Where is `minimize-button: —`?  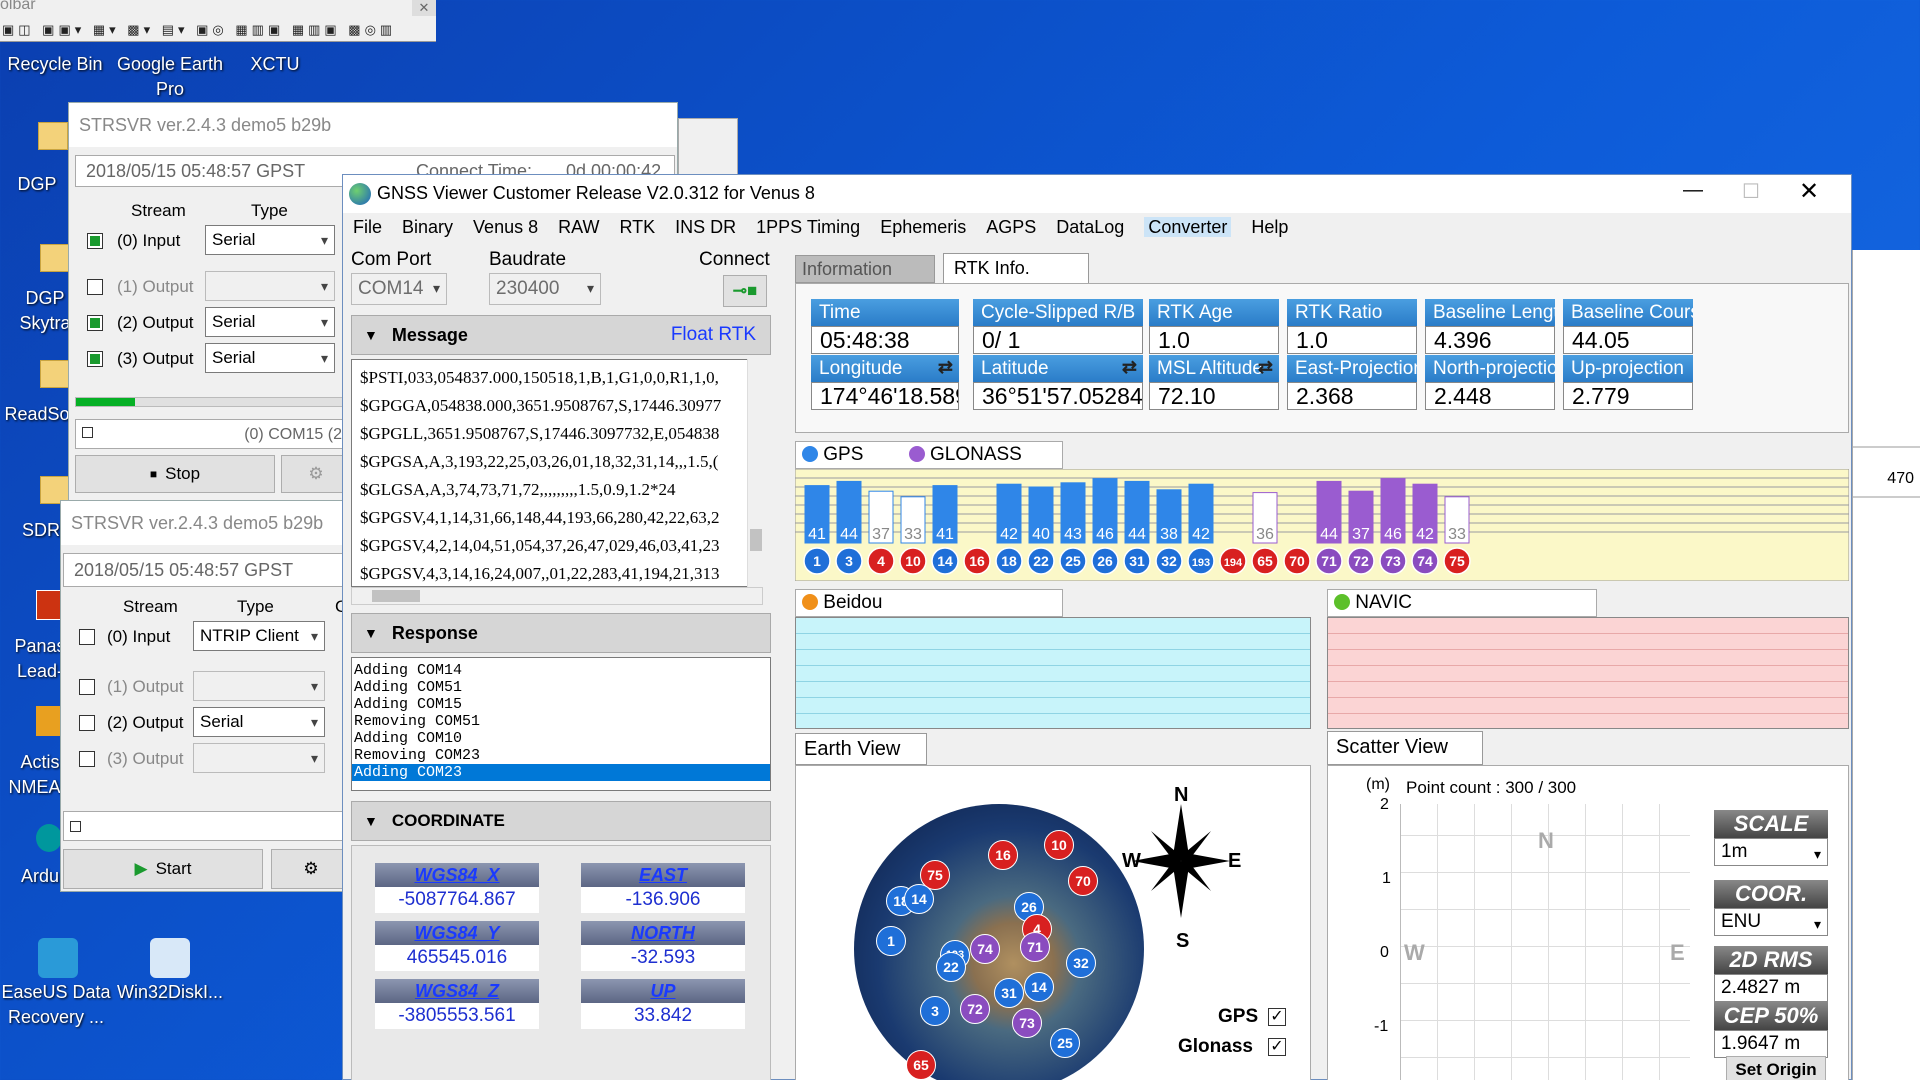
minimize-button: — is located at coordinates (1693, 193).